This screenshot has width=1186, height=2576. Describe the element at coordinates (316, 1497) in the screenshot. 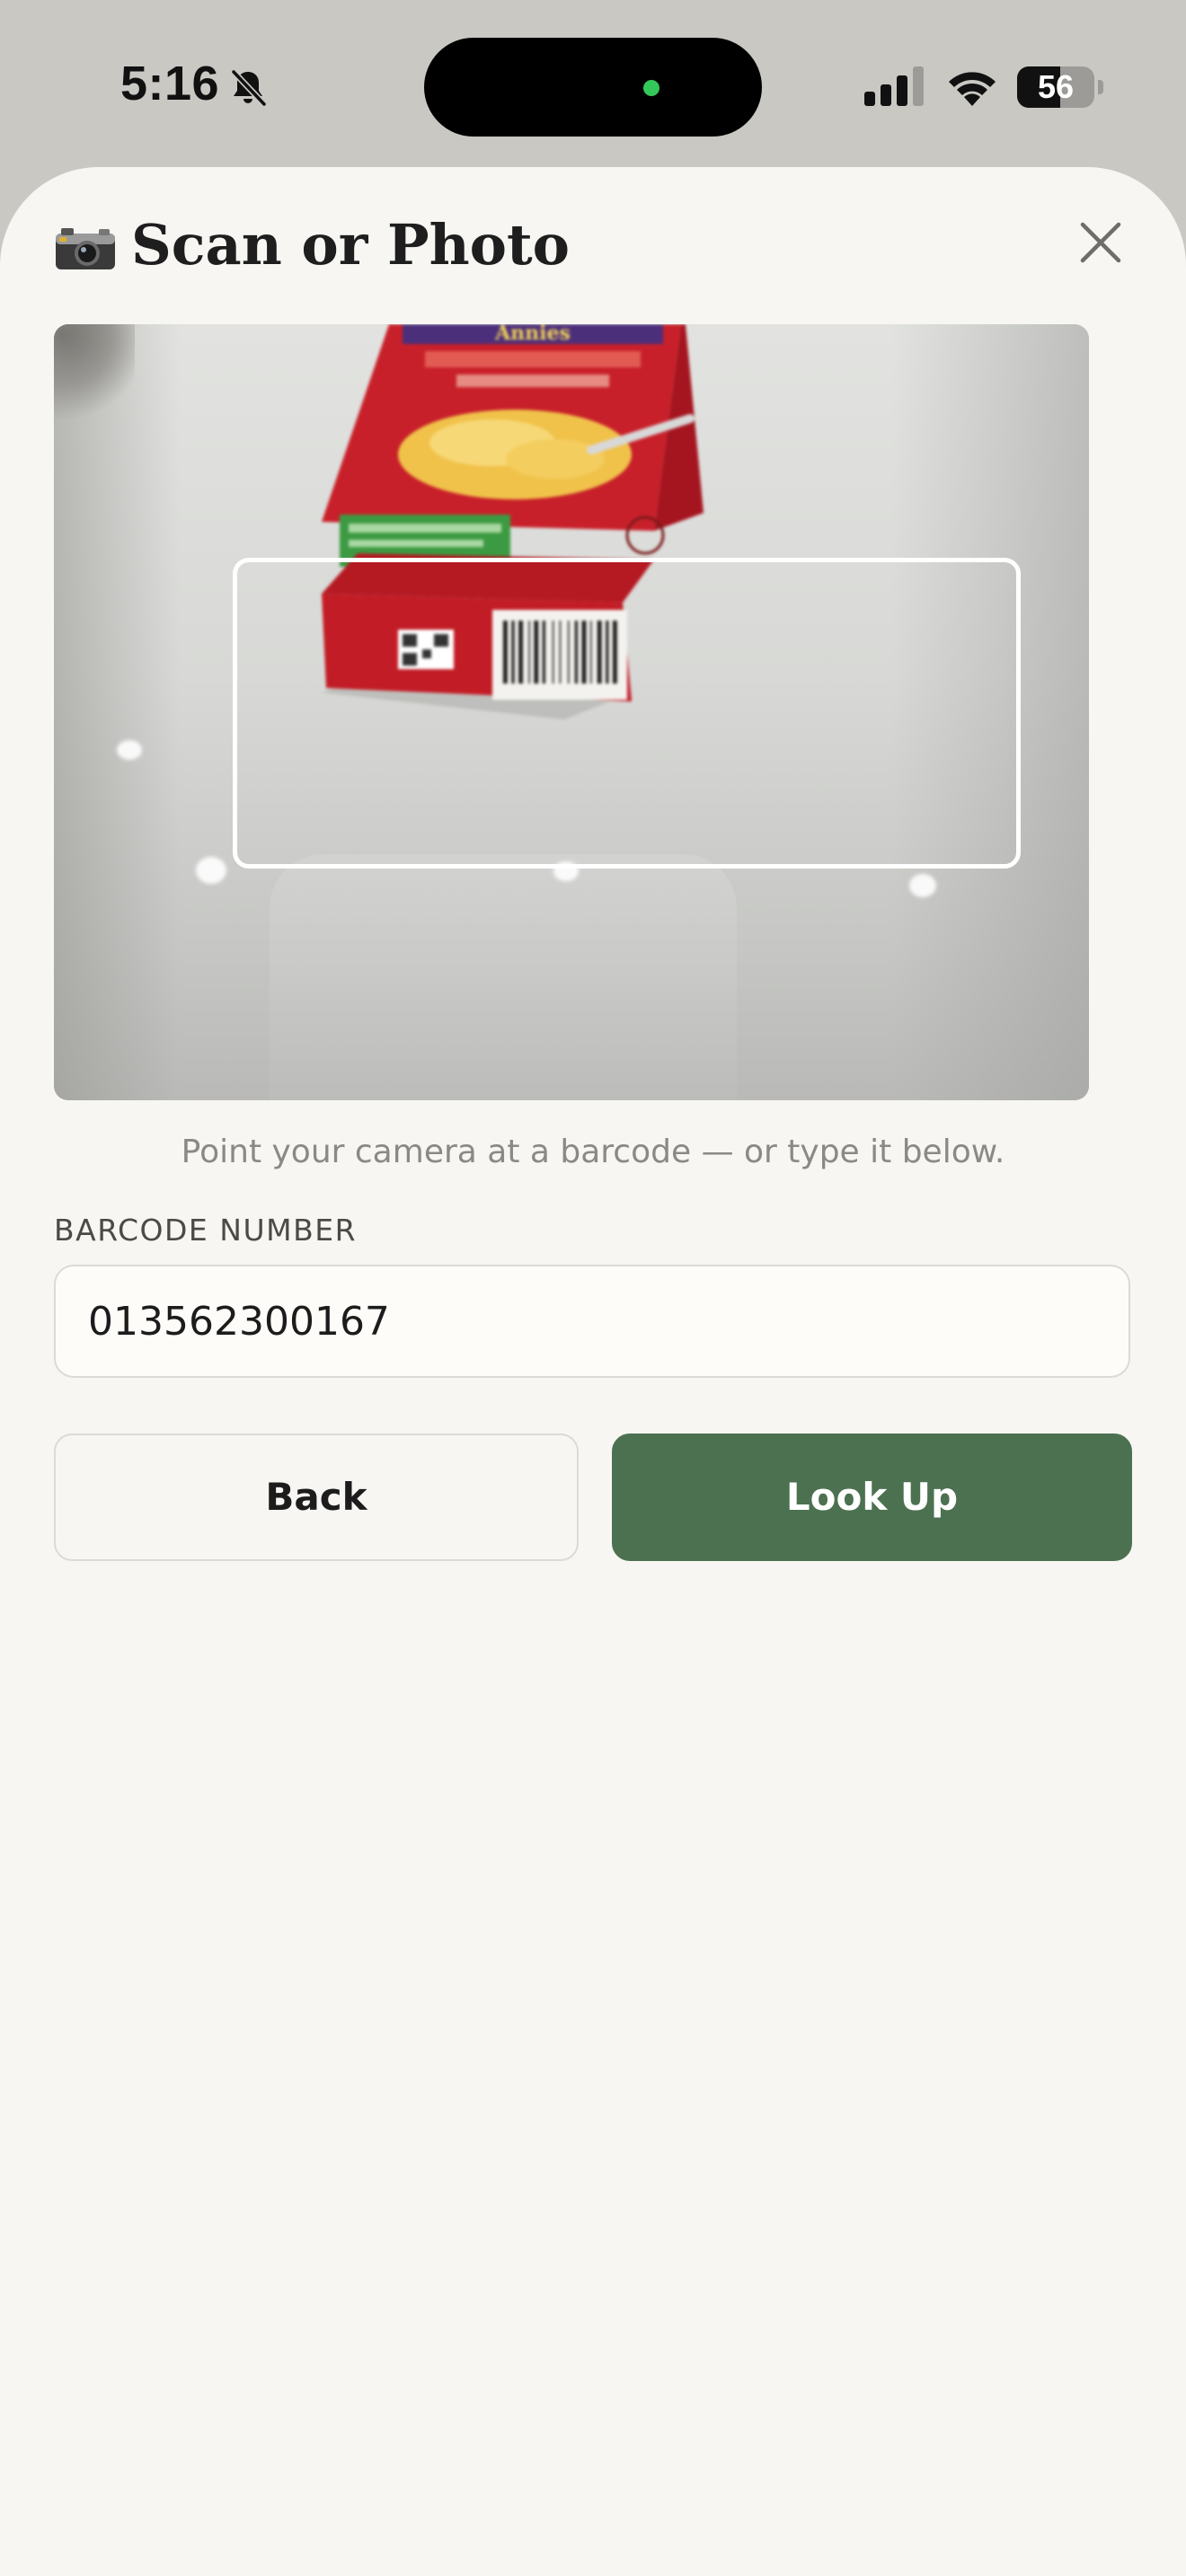

I see `back-button: Back` at that location.